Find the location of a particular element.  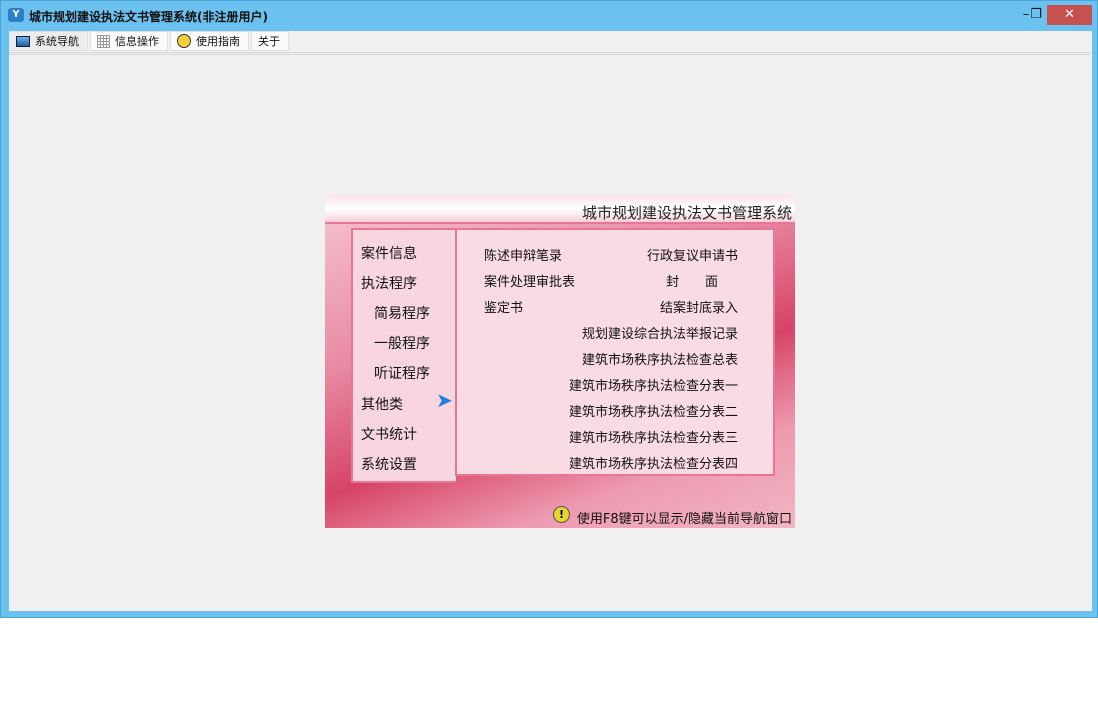

menu-case-info: 案件信息 is located at coordinates (389, 253).